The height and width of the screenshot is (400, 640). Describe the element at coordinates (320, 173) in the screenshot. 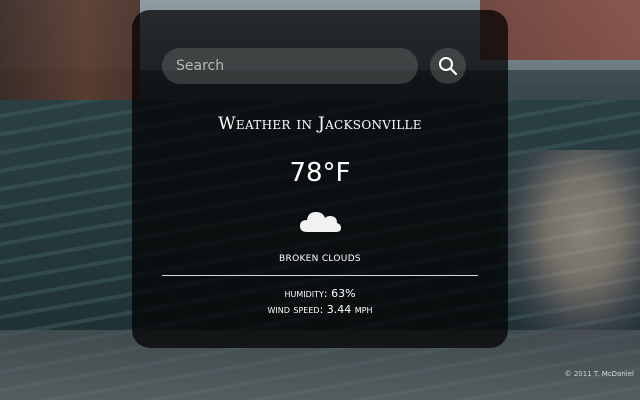

I see `temperature: 78°F` at that location.